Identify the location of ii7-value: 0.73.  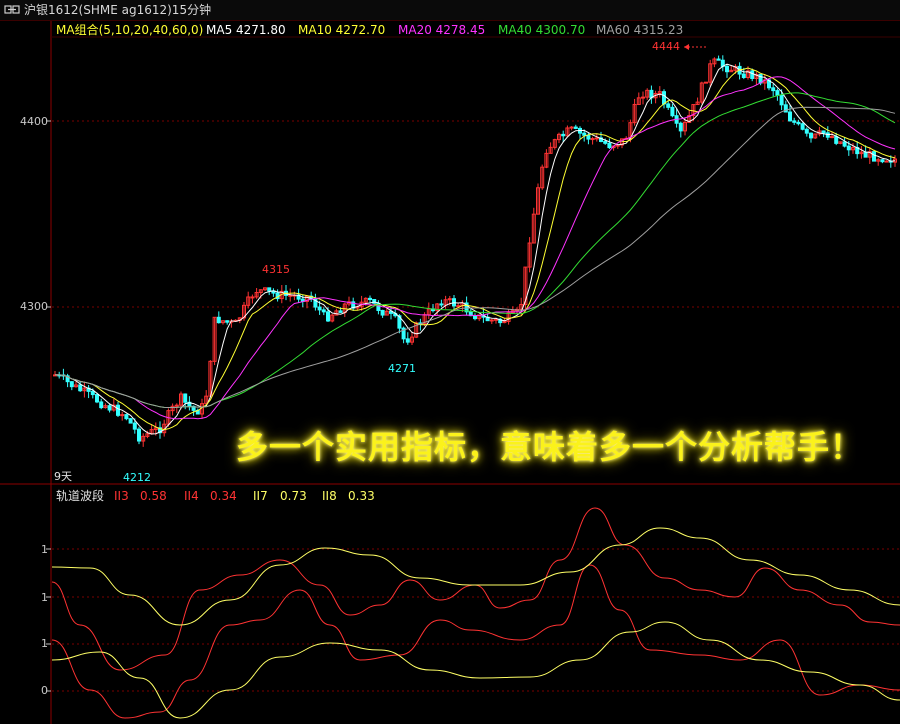
(293, 496).